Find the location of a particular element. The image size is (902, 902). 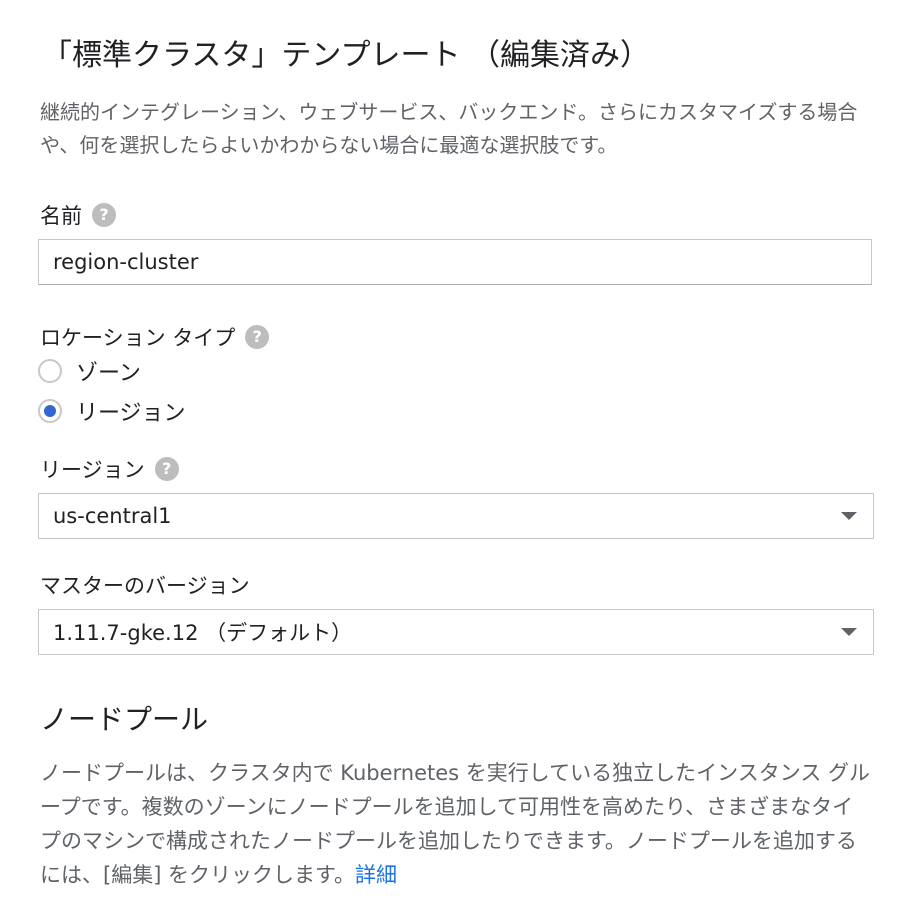

region-select-value: us-central1 is located at coordinates (112, 516).